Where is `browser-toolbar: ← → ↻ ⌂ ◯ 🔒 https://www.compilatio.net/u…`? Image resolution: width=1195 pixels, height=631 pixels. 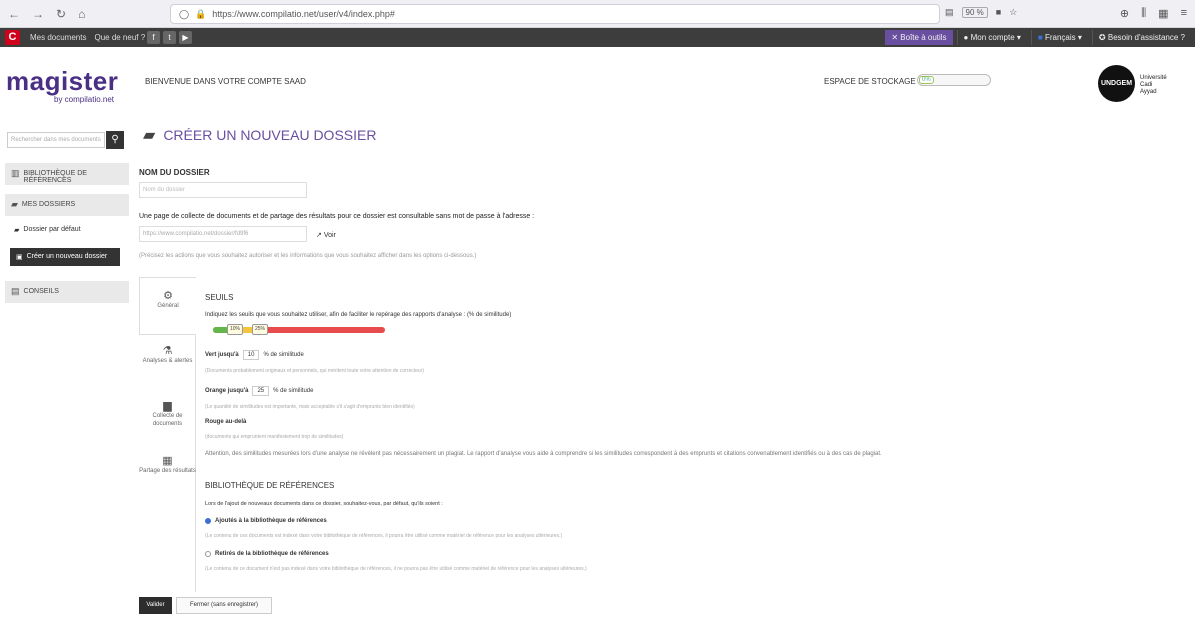
browser-toolbar: ← → ↻ ⌂ ◯ 🔒 https://www.compilatio.net/u… is located at coordinates (597, 14).